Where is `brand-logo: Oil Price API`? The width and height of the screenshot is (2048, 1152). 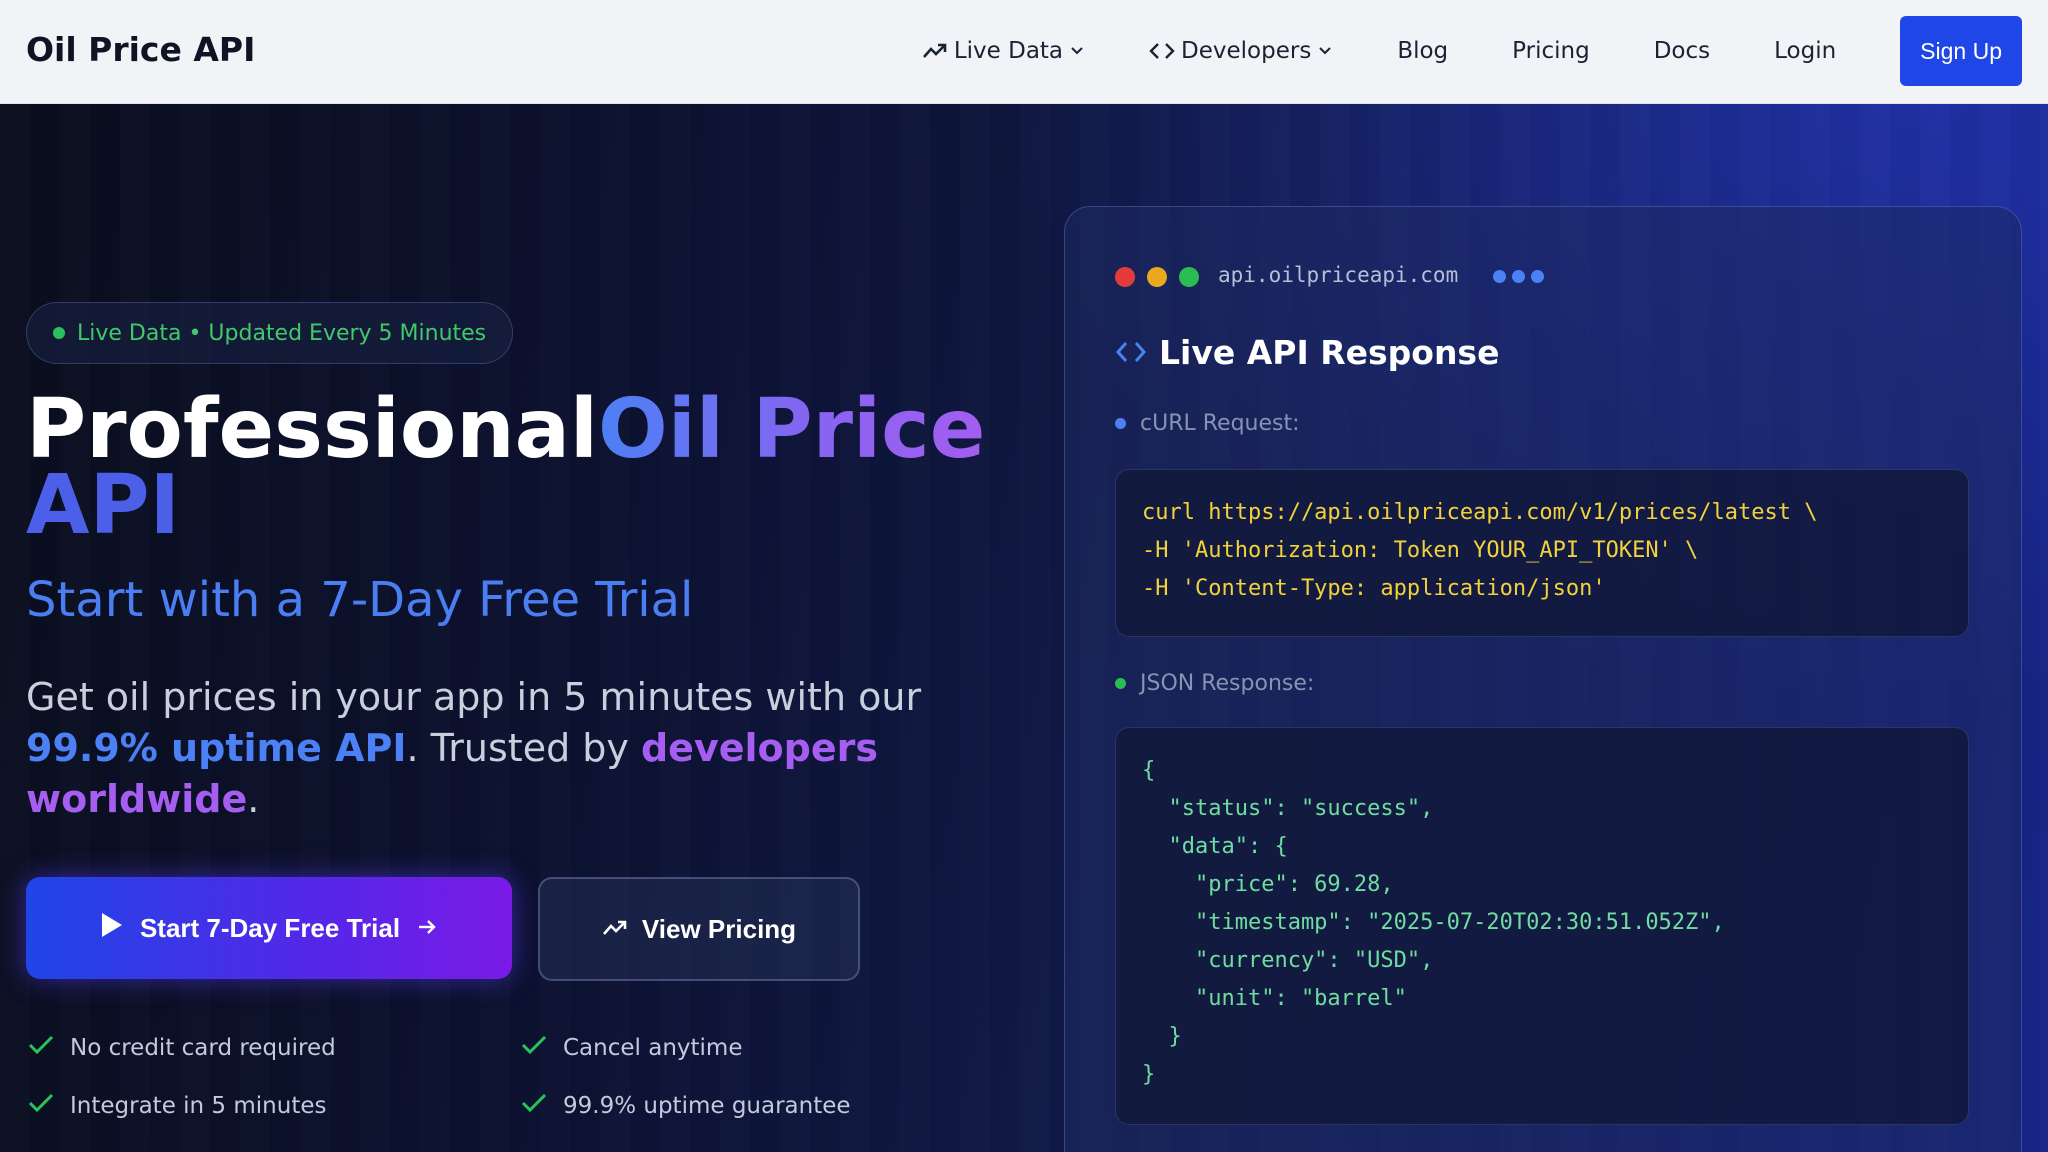
brand-logo: Oil Price API is located at coordinates (140, 49).